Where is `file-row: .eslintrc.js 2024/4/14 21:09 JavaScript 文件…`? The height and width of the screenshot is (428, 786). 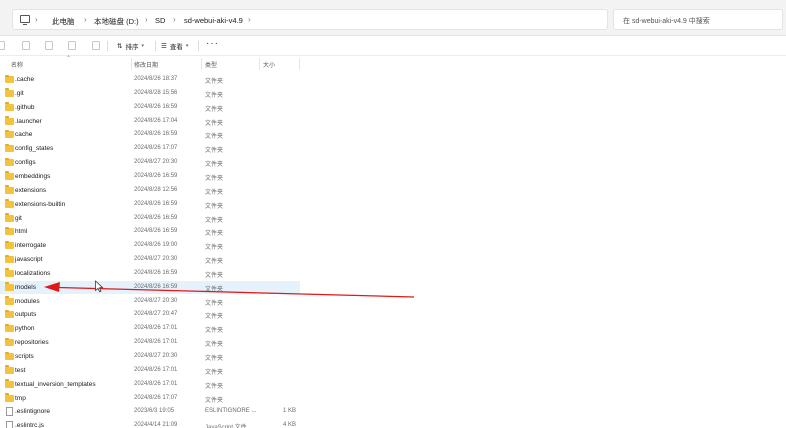 file-row: .eslintrc.js 2024/4/14 21:09 JavaScript 文件… is located at coordinates (150, 423).